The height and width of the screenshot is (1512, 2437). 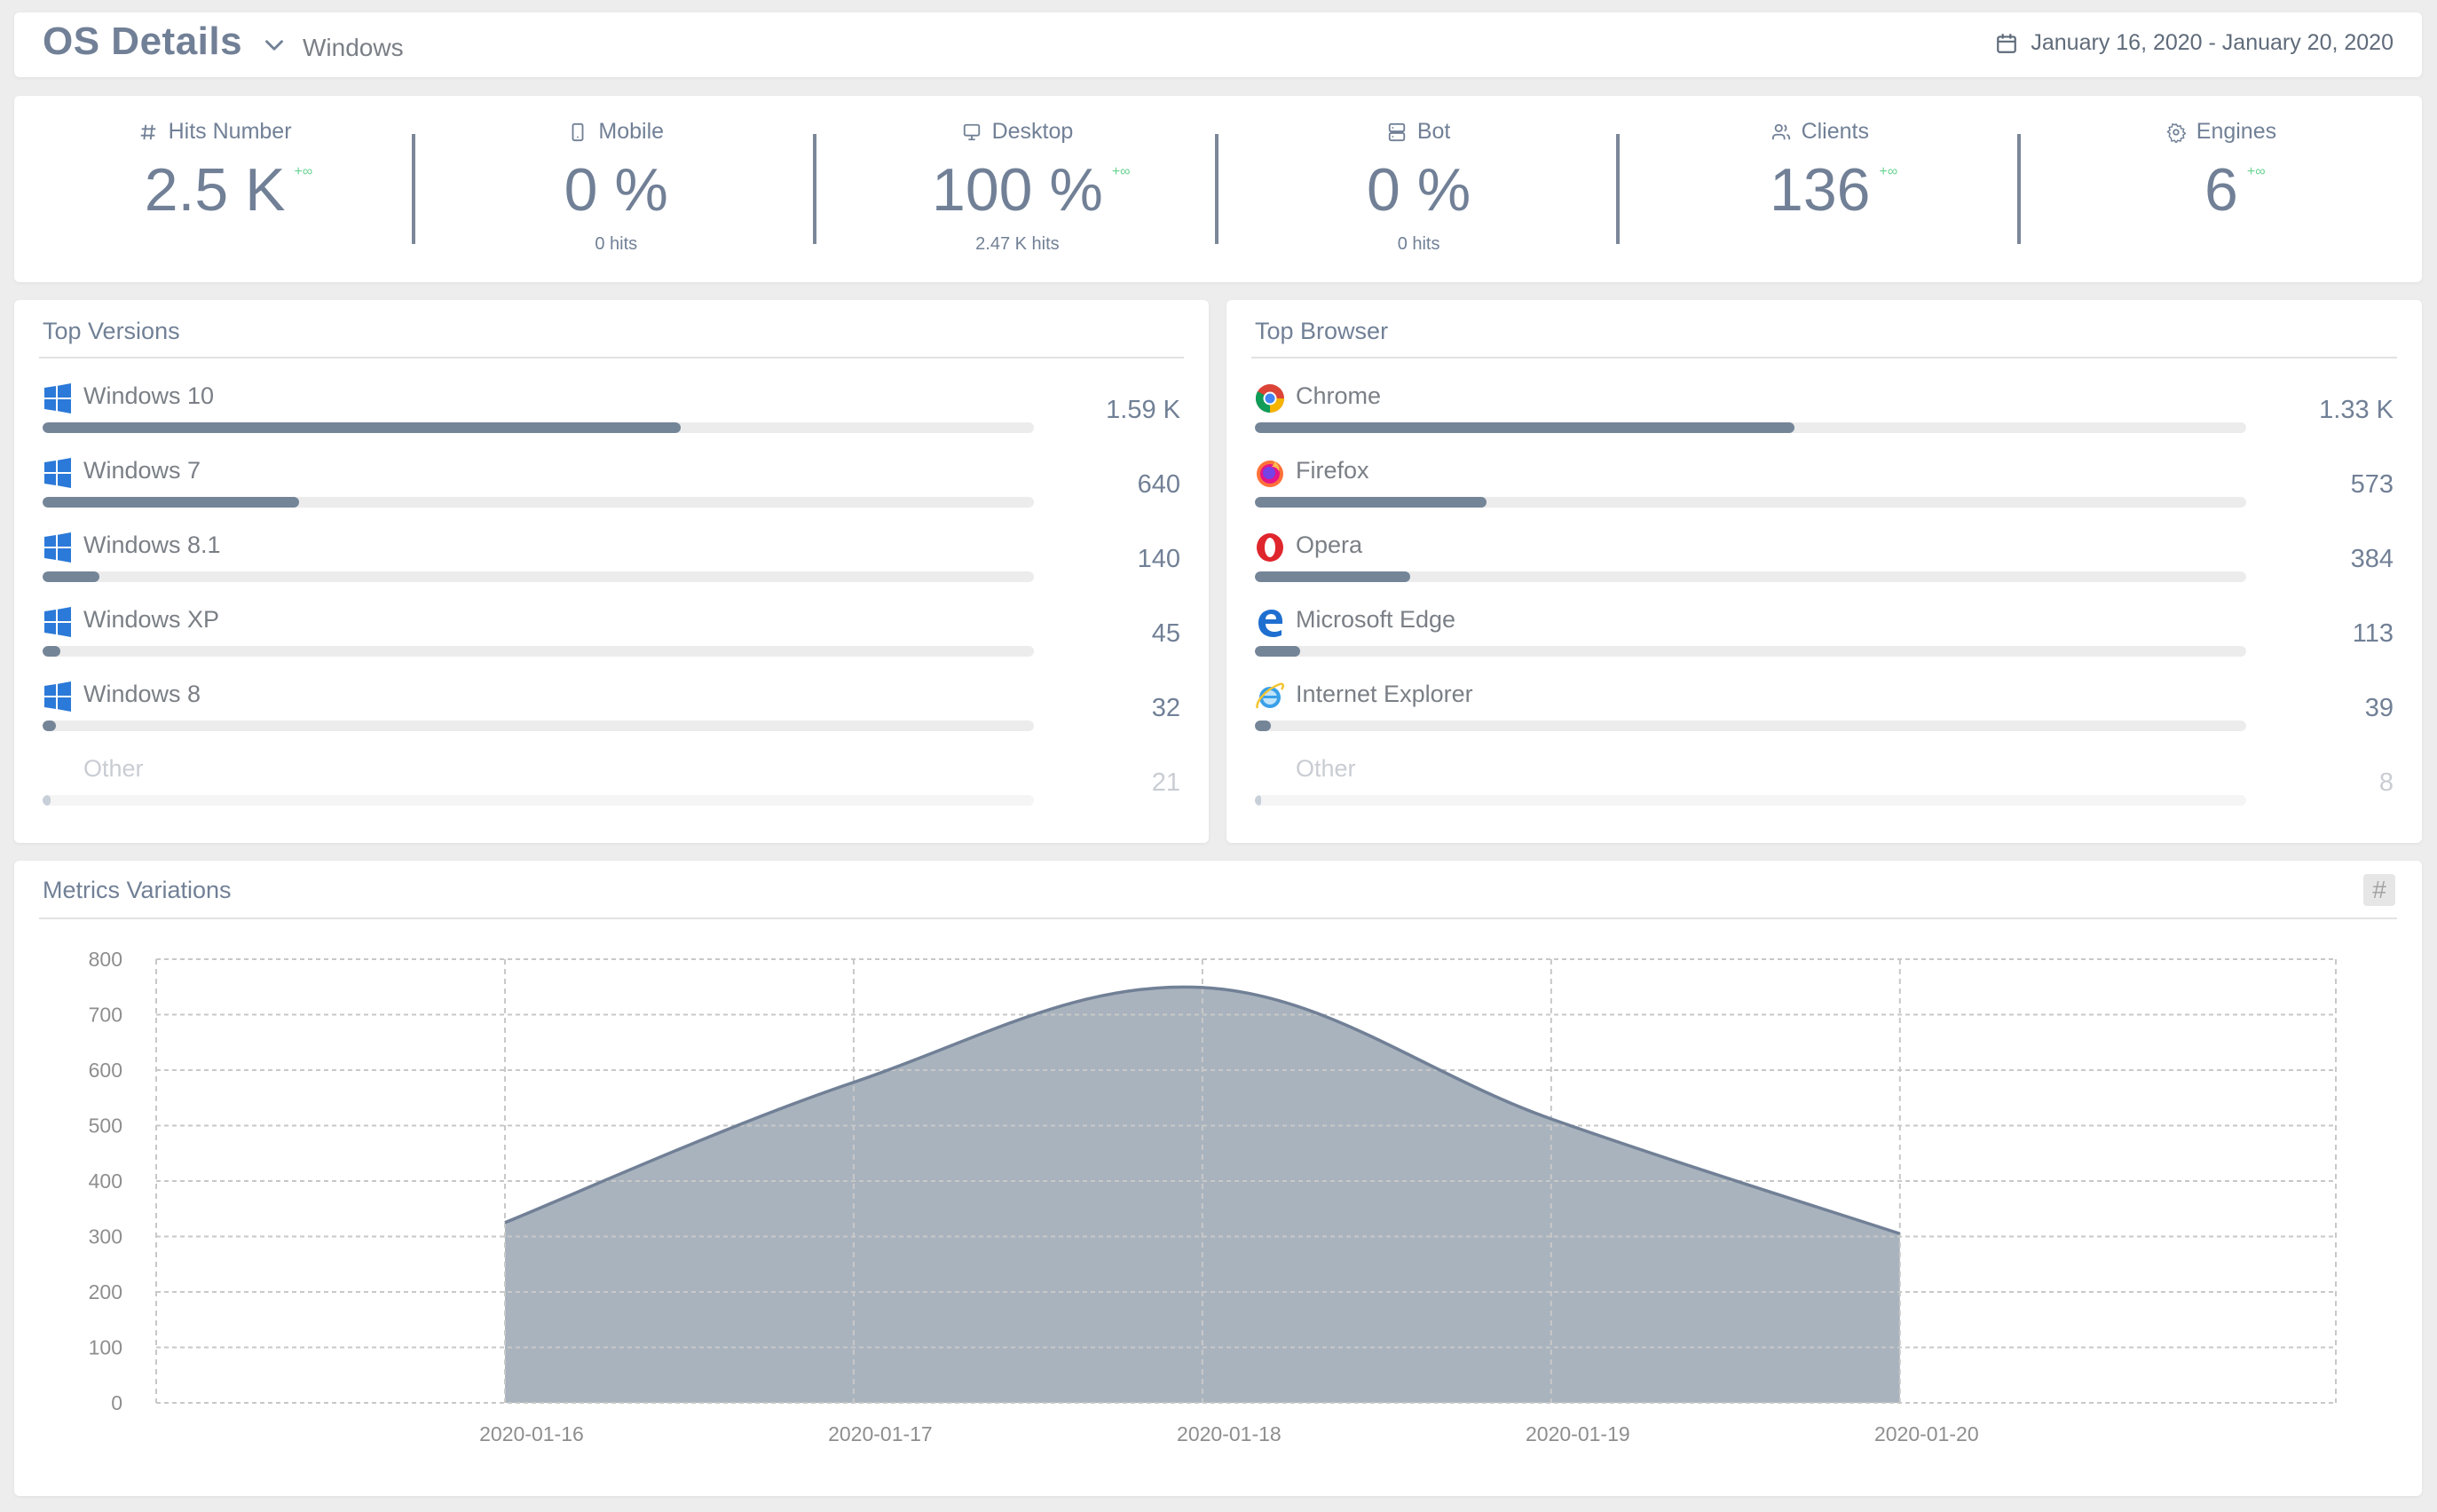 I want to click on list-item: Internet Explorer 39, so click(x=1824, y=710).